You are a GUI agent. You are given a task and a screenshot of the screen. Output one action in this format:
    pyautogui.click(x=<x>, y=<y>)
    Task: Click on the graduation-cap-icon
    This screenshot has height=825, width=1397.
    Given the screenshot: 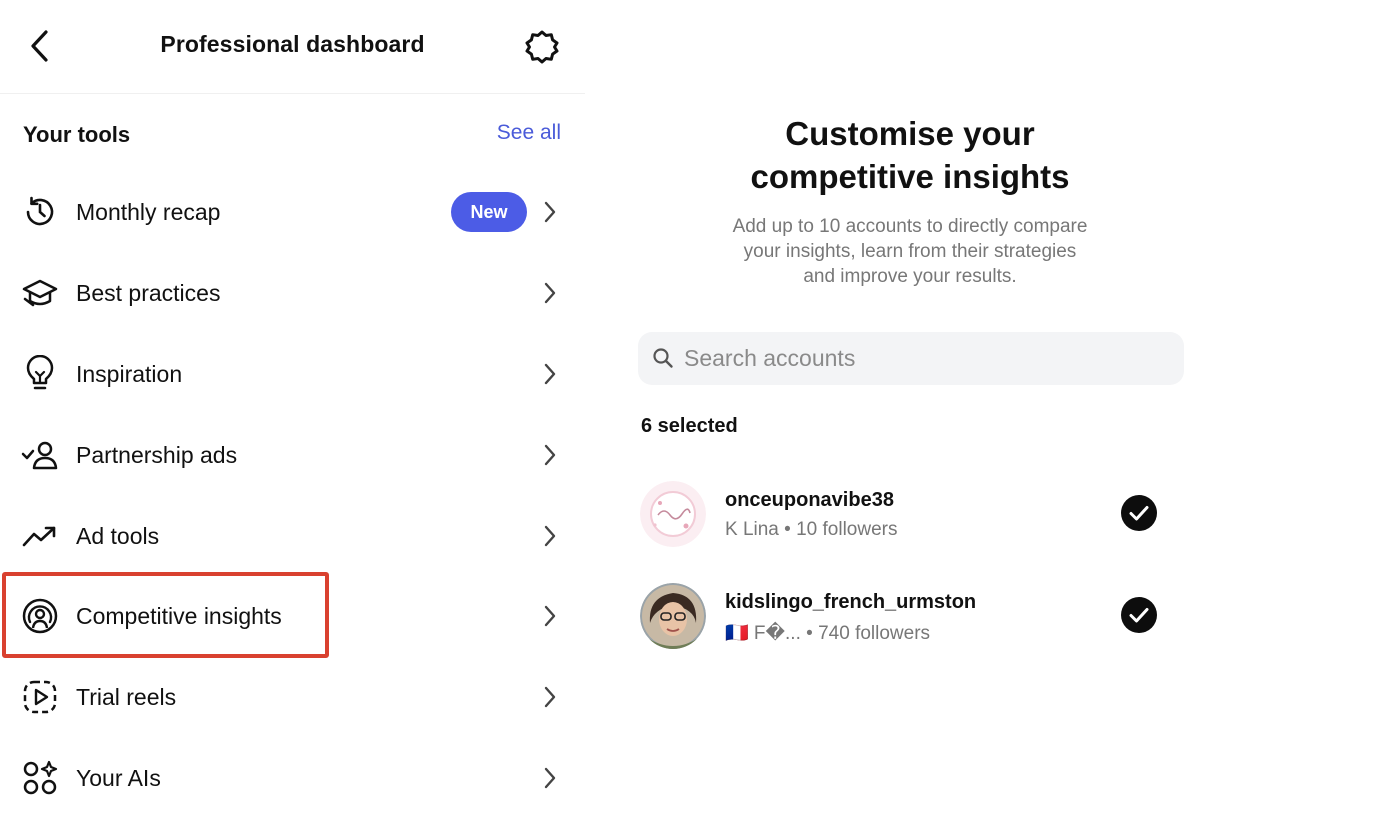 What is the action you would take?
    pyautogui.click(x=40, y=293)
    